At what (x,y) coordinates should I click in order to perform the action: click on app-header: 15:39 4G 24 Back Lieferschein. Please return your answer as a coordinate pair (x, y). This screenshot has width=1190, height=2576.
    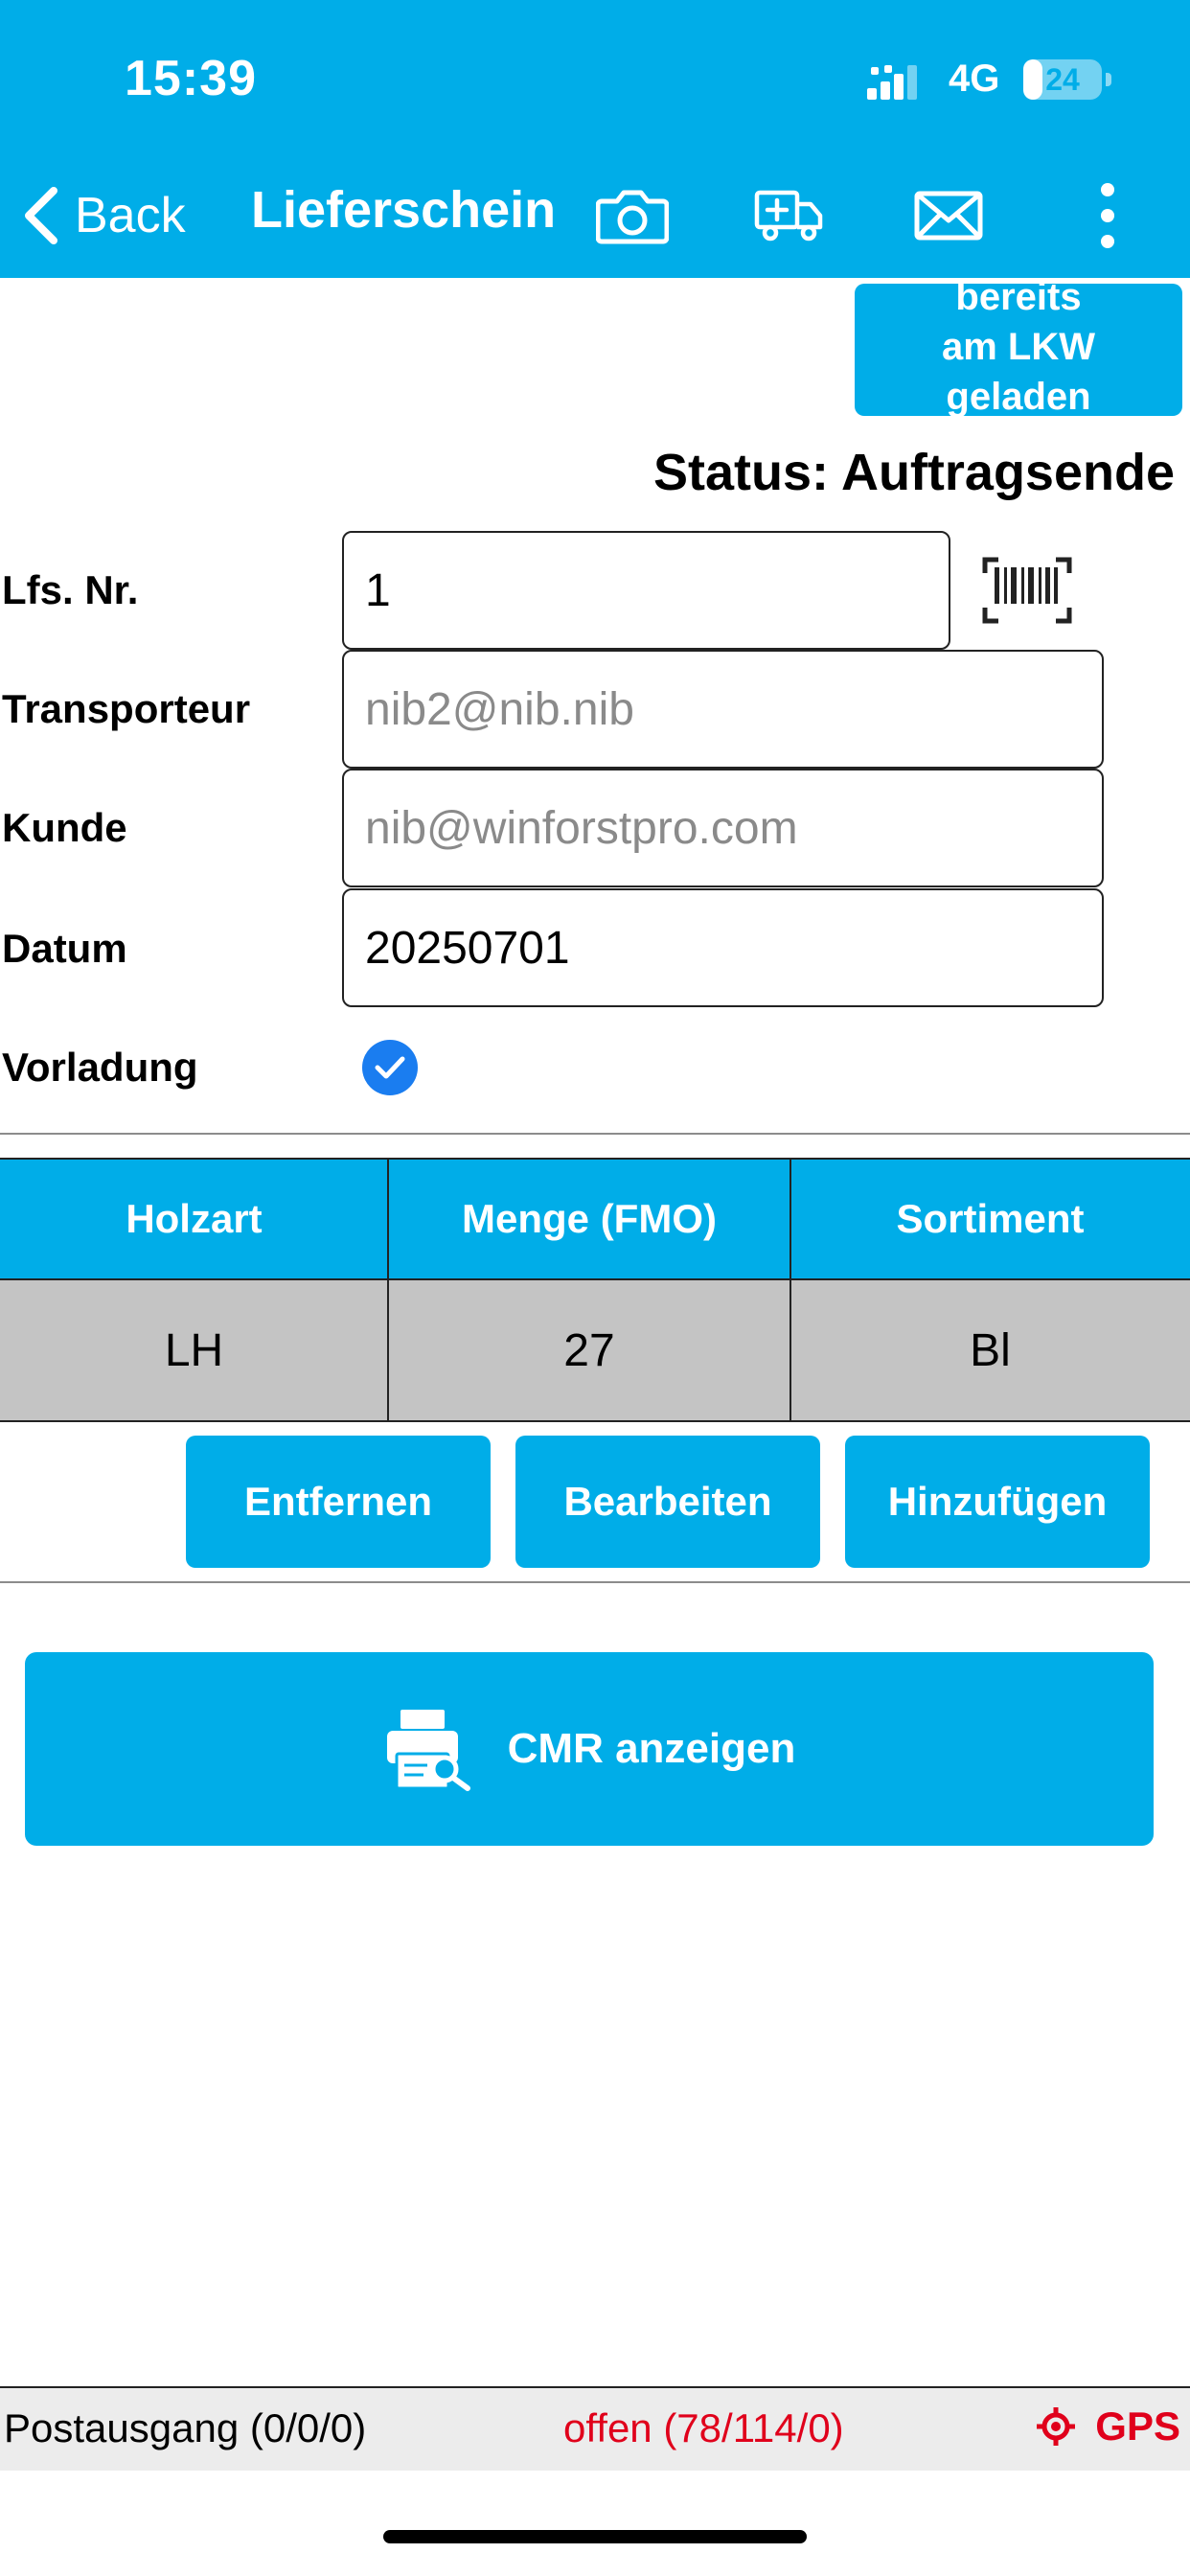
    Looking at the image, I should click on (595, 139).